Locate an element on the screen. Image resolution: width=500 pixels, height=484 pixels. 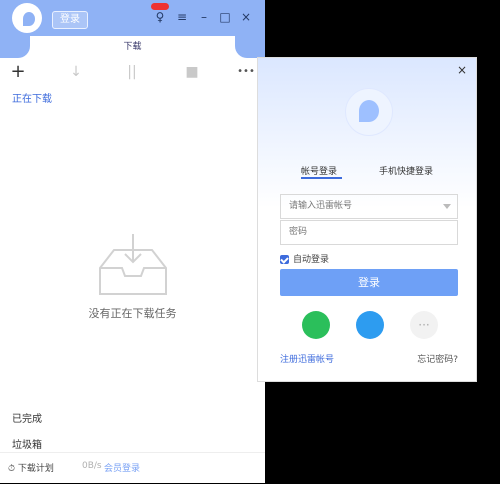
delete-icon: ■ is located at coordinates (192, 72).